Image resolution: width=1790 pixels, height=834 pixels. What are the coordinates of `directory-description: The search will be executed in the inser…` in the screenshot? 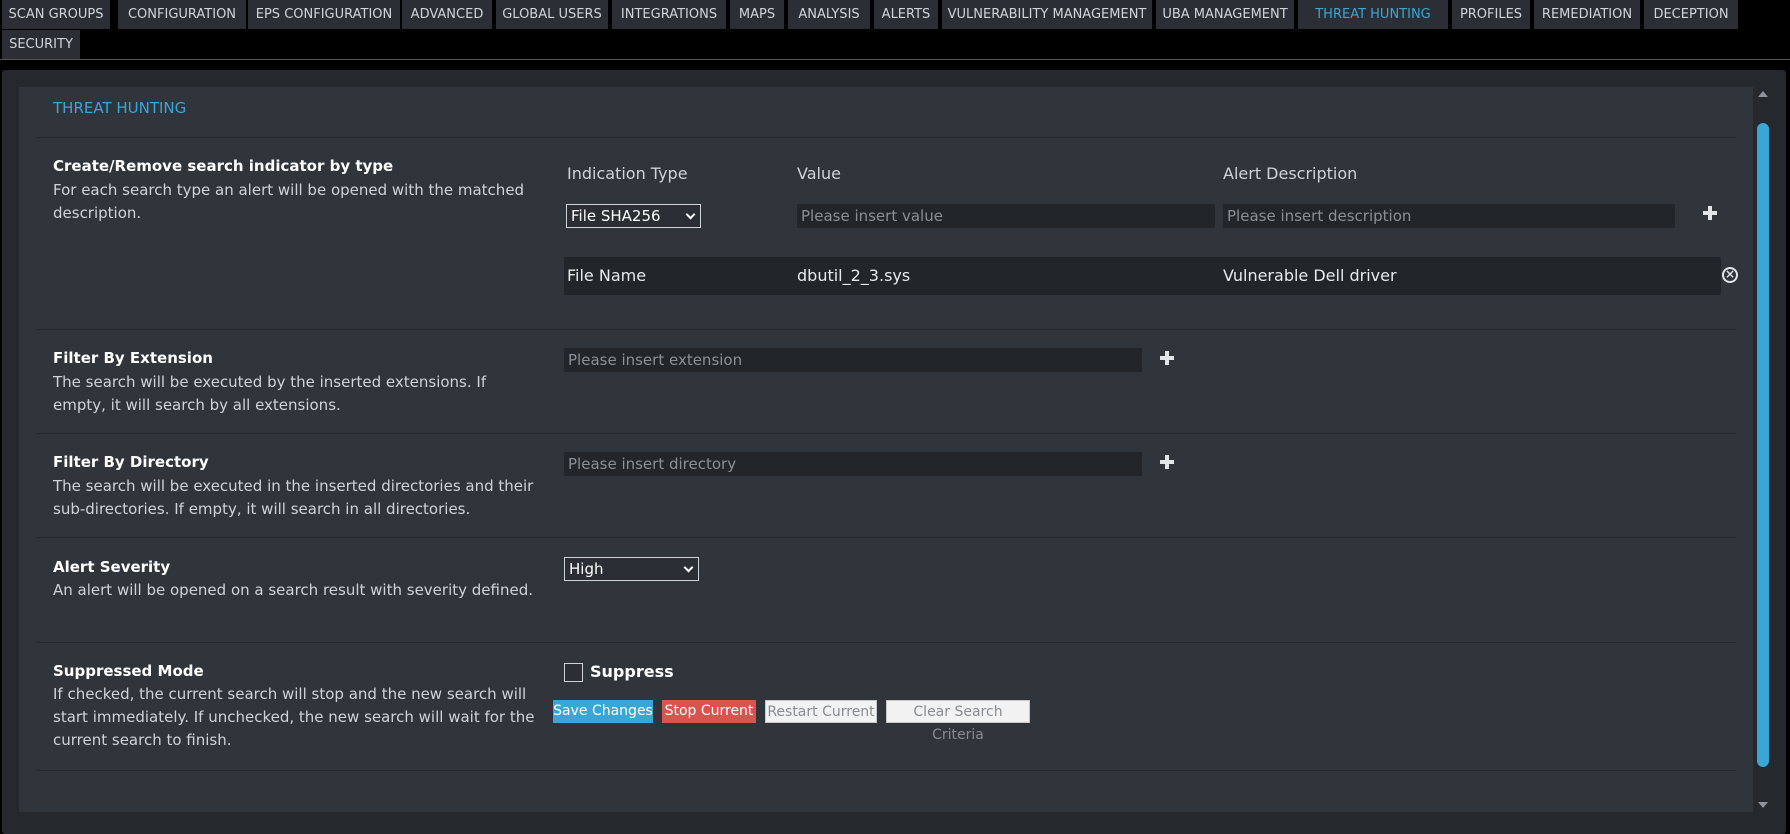 It's located at (293, 497).